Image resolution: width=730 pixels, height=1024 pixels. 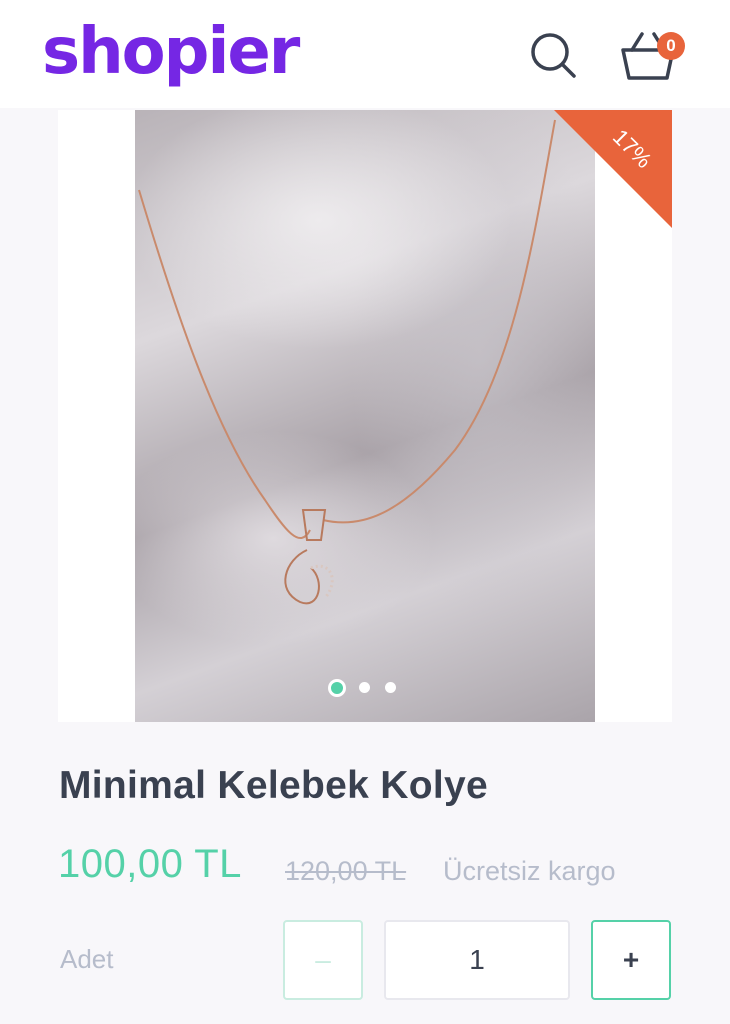 I want to click on shopier-logo: shopier, so click(x=171, y=52).